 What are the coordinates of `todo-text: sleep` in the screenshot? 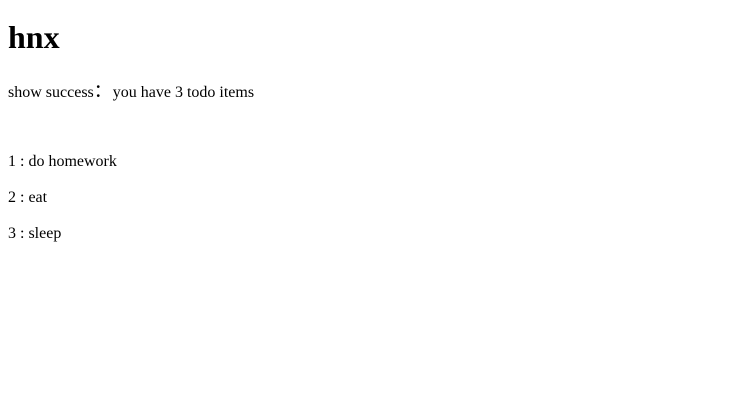 It's located at (45, 233).